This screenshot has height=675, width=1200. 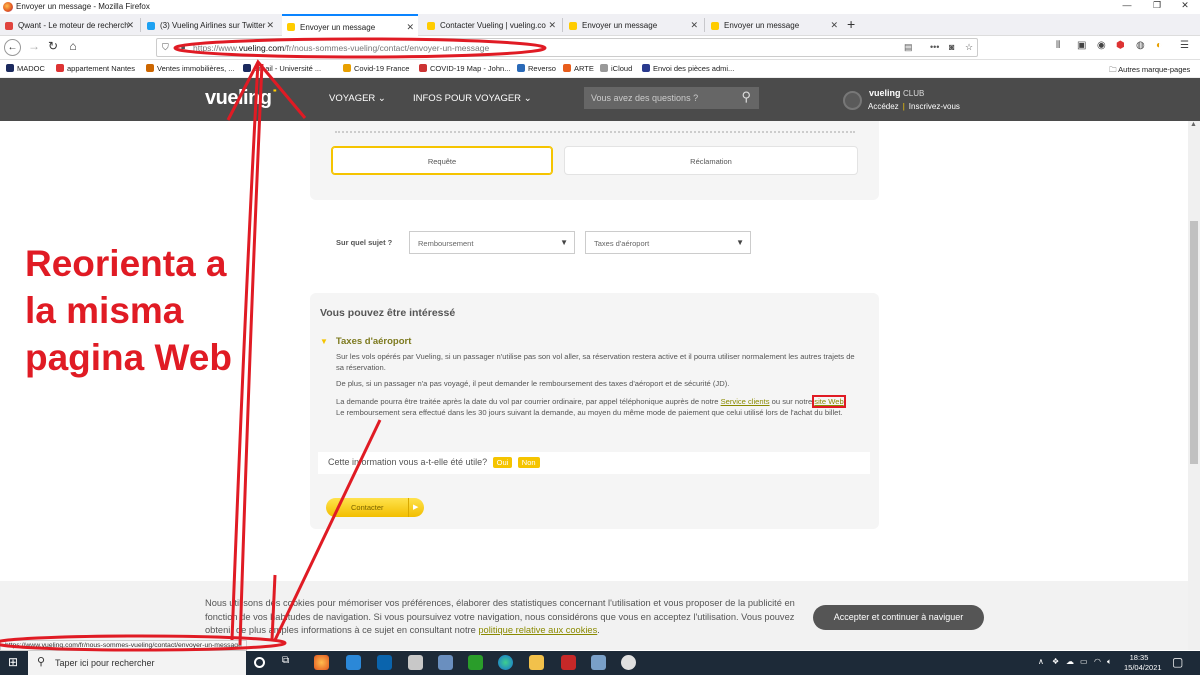 I want to click on sidebar-icon: ▣, so click(x=1081, y=45).